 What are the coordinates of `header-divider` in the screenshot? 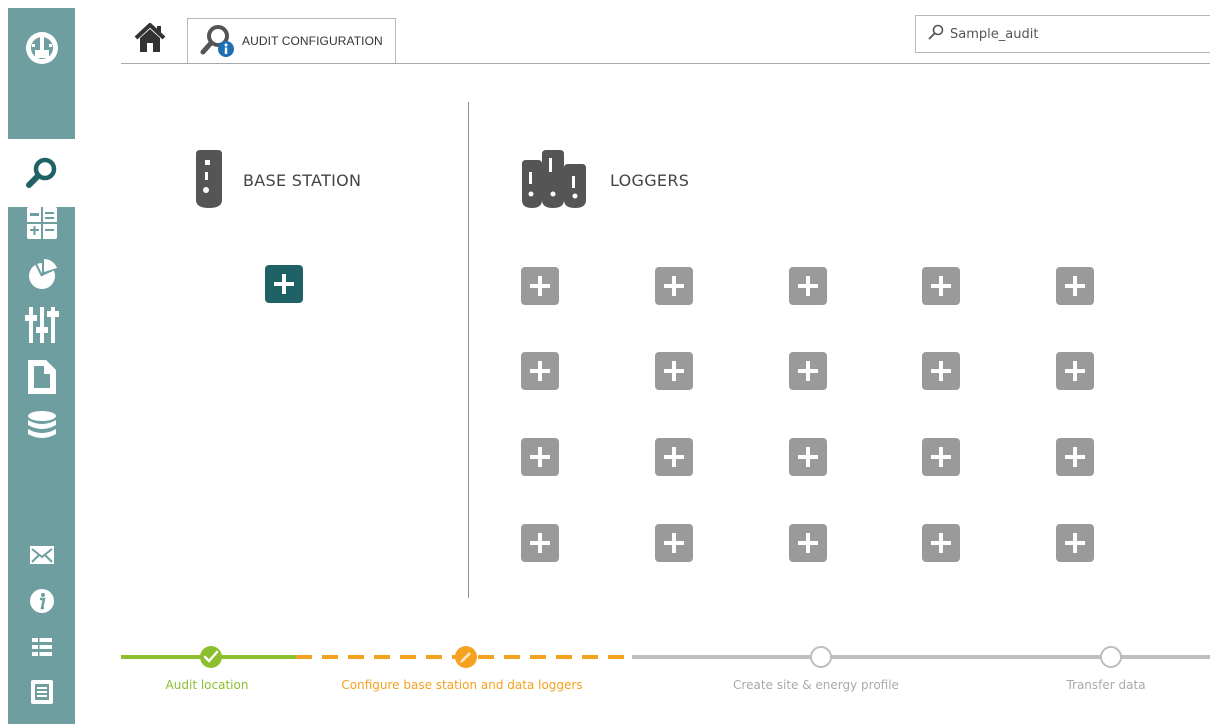 It's located at (665, 63).